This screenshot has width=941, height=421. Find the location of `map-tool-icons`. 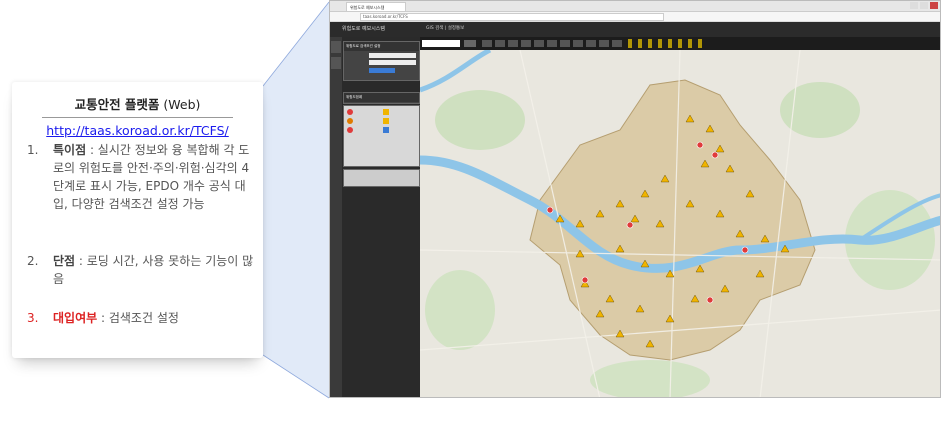

map-tool-icons is located at coordinates (668, 43).